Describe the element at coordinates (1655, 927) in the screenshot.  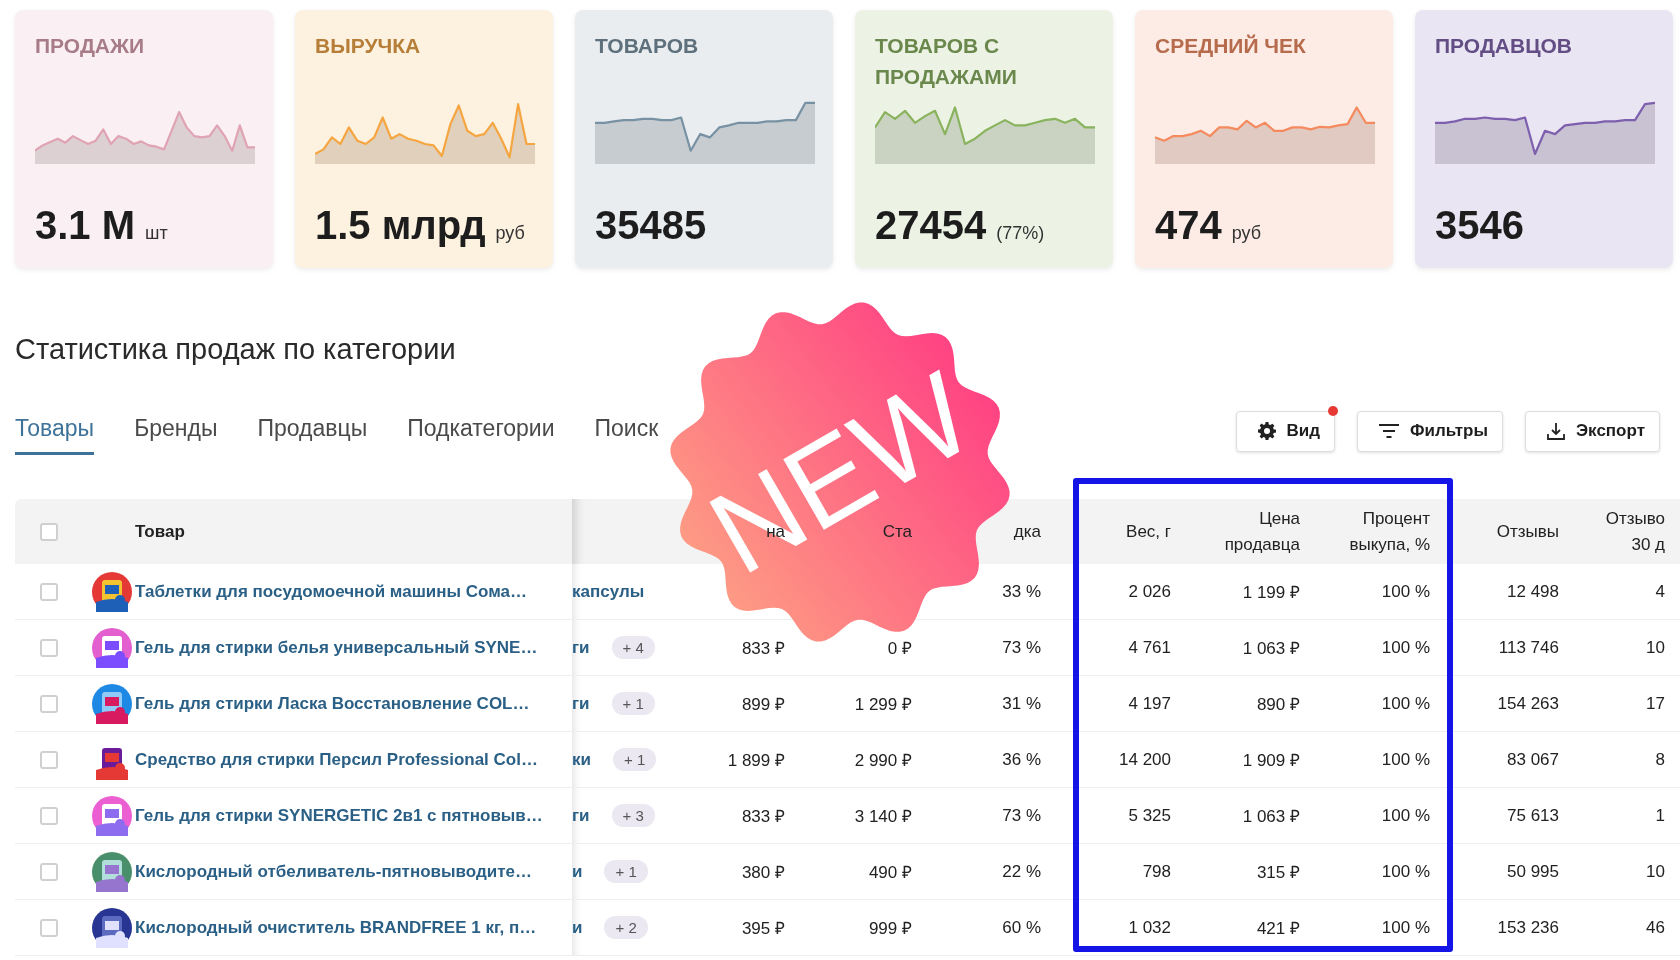
I see `table-cell: 46` at that location.